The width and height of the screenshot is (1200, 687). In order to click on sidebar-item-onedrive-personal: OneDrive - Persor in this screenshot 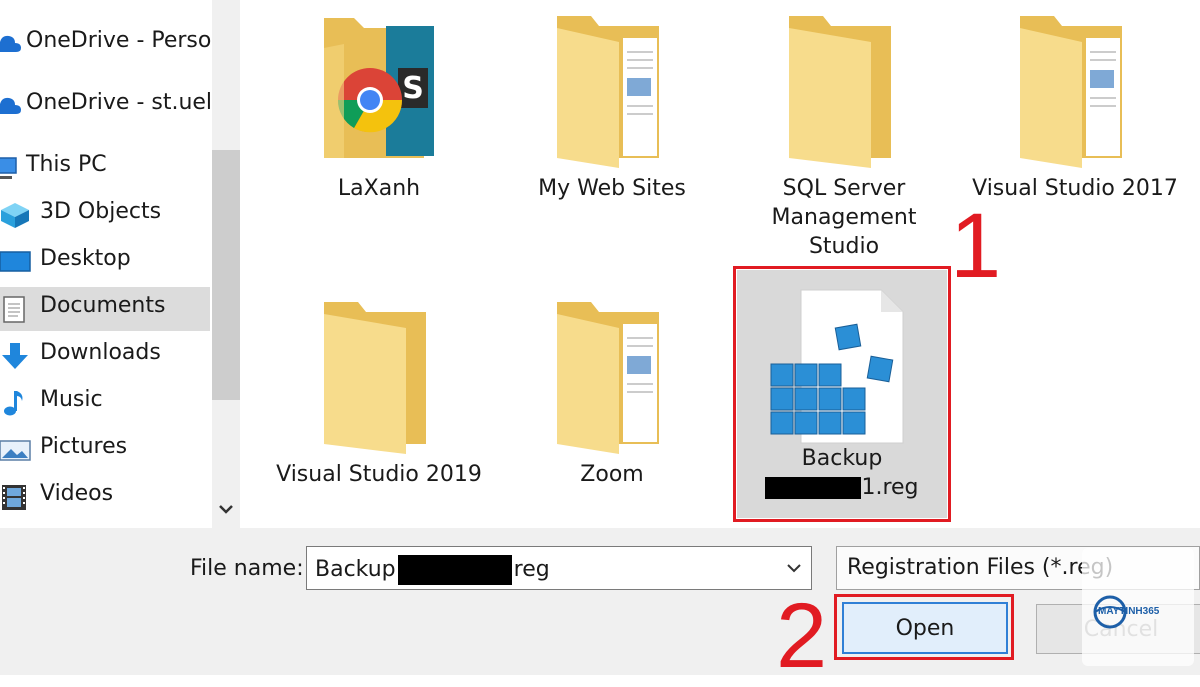, I will do `click(110, 44)`.